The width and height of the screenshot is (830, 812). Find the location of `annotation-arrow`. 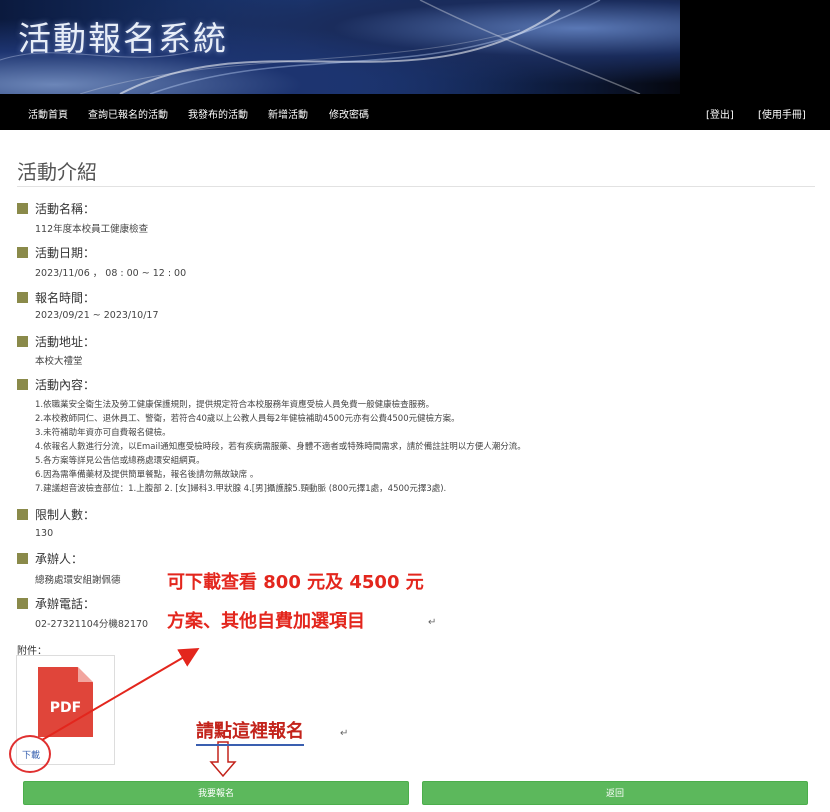

annotation-arrow is located at coordinates (120, 694).